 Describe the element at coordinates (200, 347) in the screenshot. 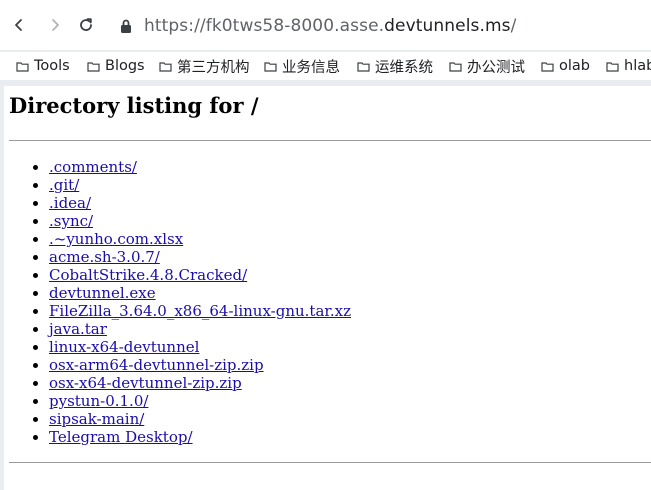

I see `list-item: linux-x64-devtunnel` at that location.